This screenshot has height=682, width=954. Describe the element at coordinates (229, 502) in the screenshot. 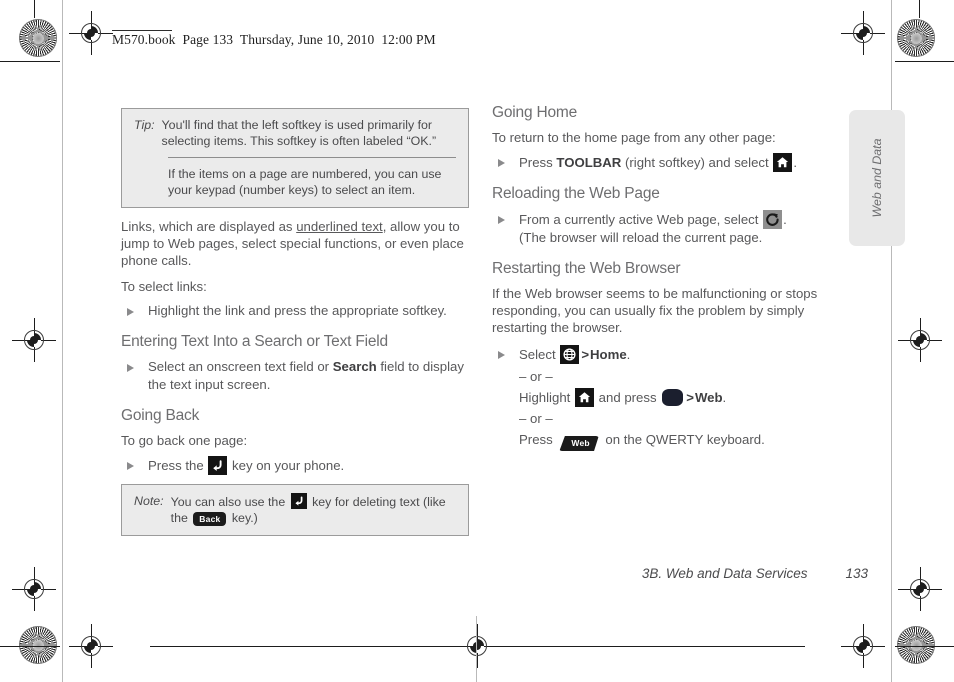

I see `note-text-part1: You can also use the` at that location.